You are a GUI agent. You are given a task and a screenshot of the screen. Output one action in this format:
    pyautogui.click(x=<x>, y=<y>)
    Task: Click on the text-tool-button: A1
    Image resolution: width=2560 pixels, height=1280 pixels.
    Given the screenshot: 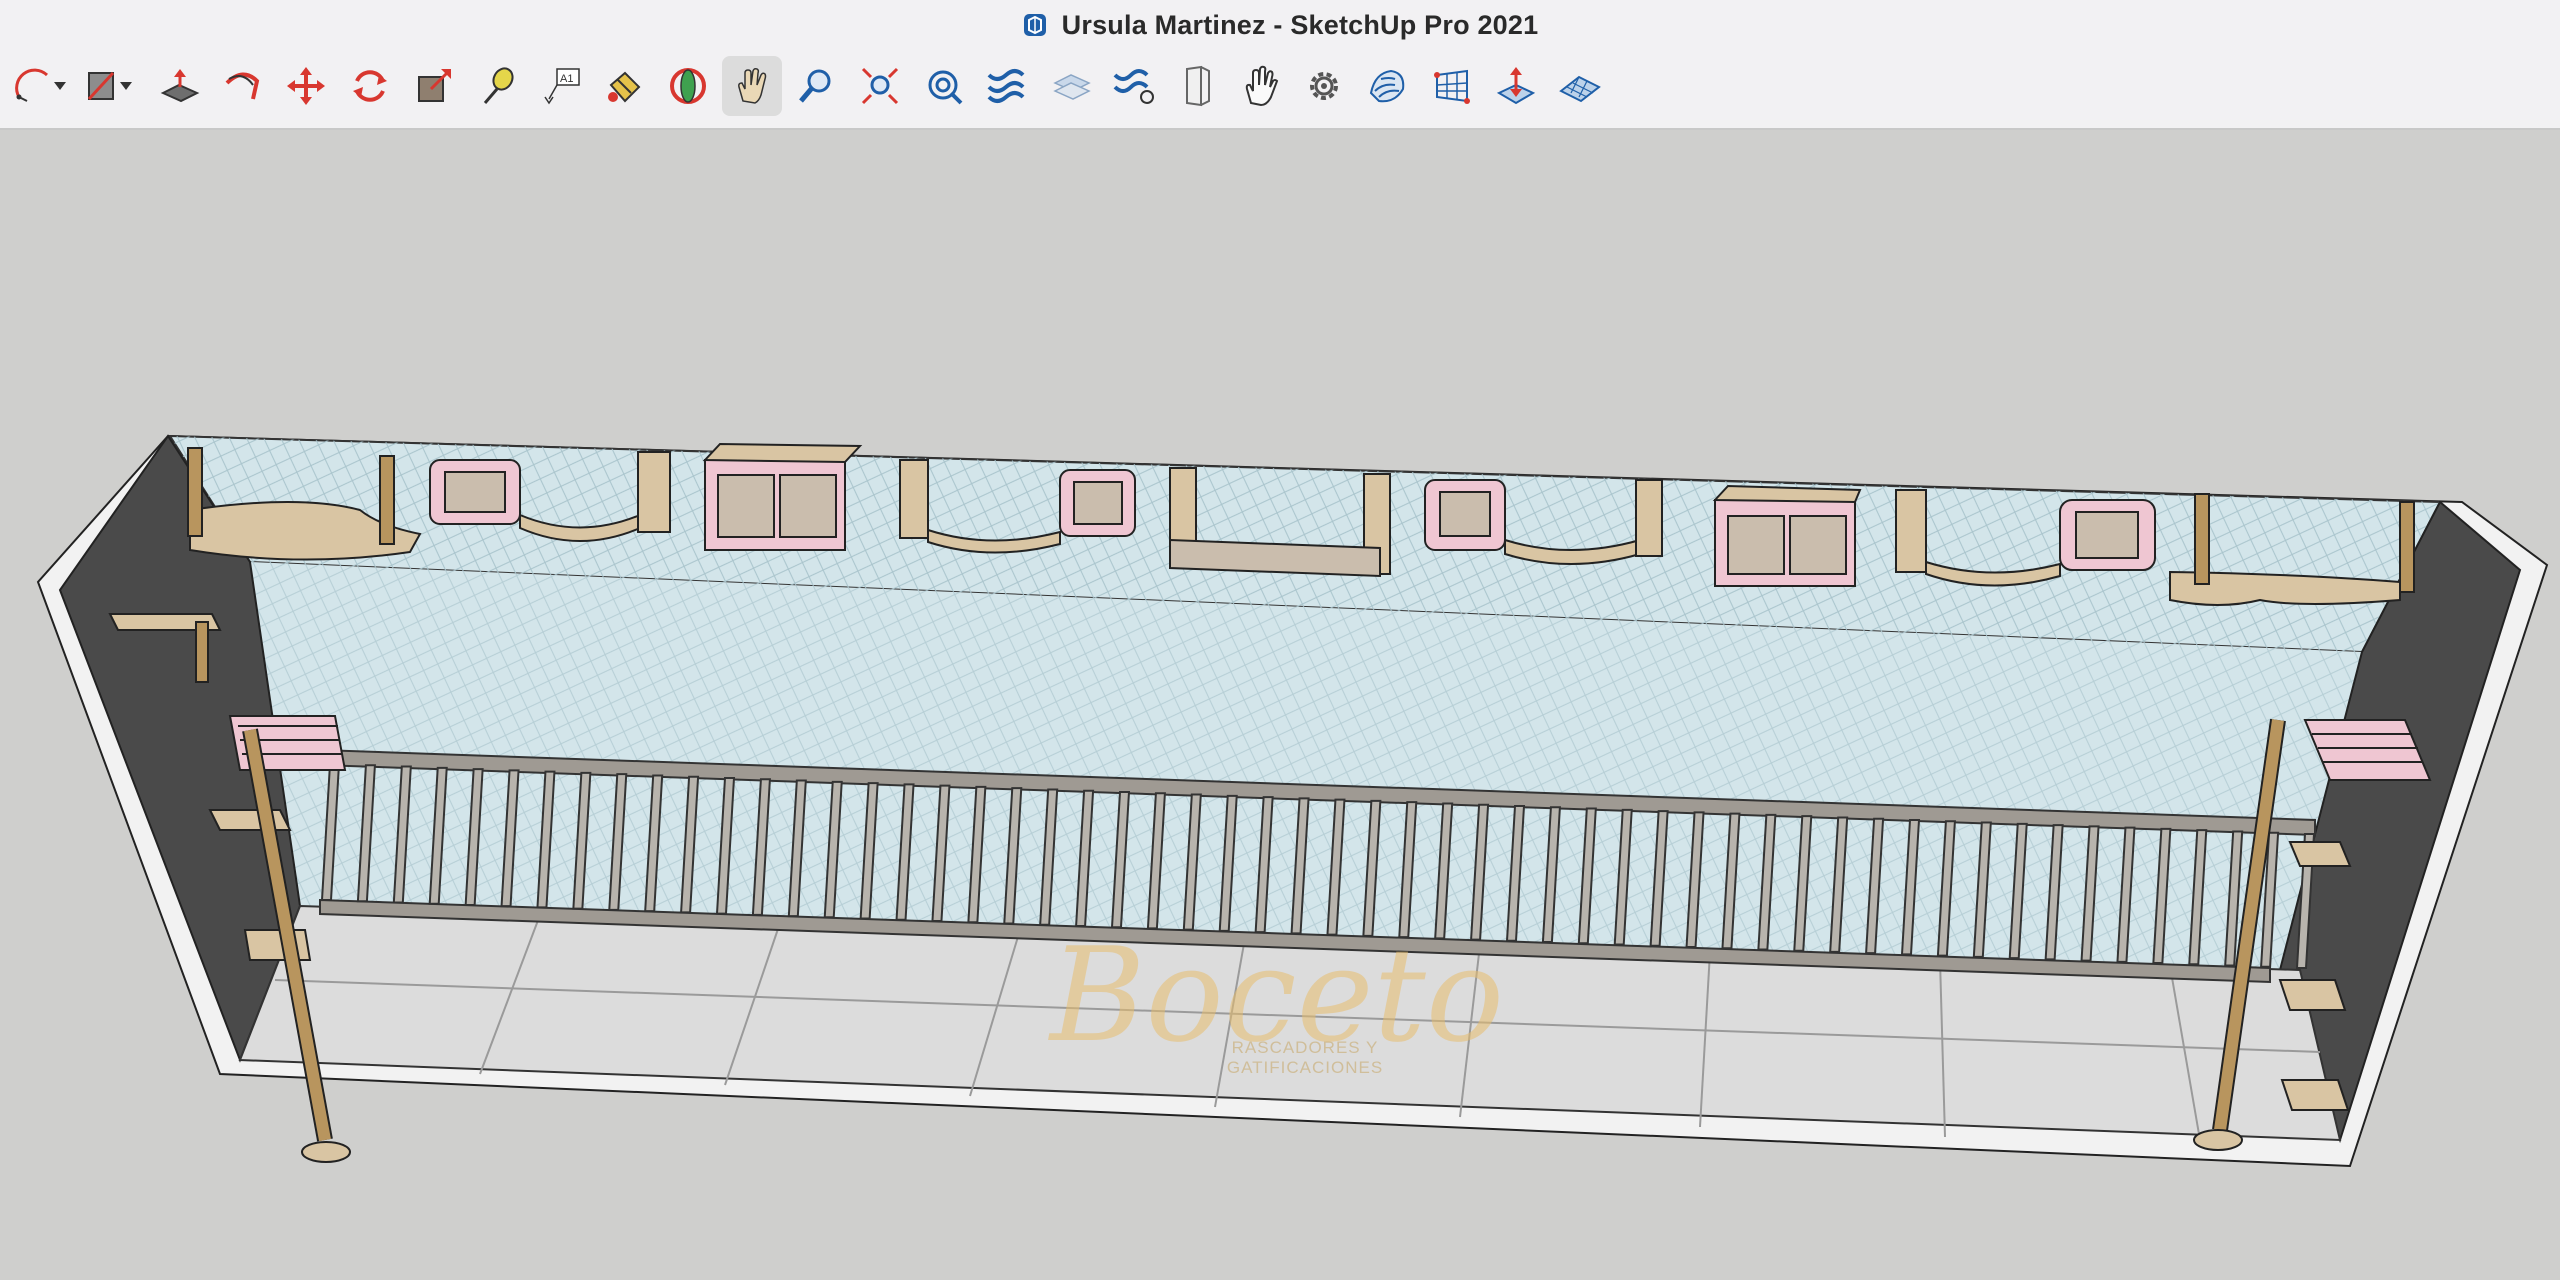 What is the action you would take?
    pyautogui.click(x=562, y=86)
    